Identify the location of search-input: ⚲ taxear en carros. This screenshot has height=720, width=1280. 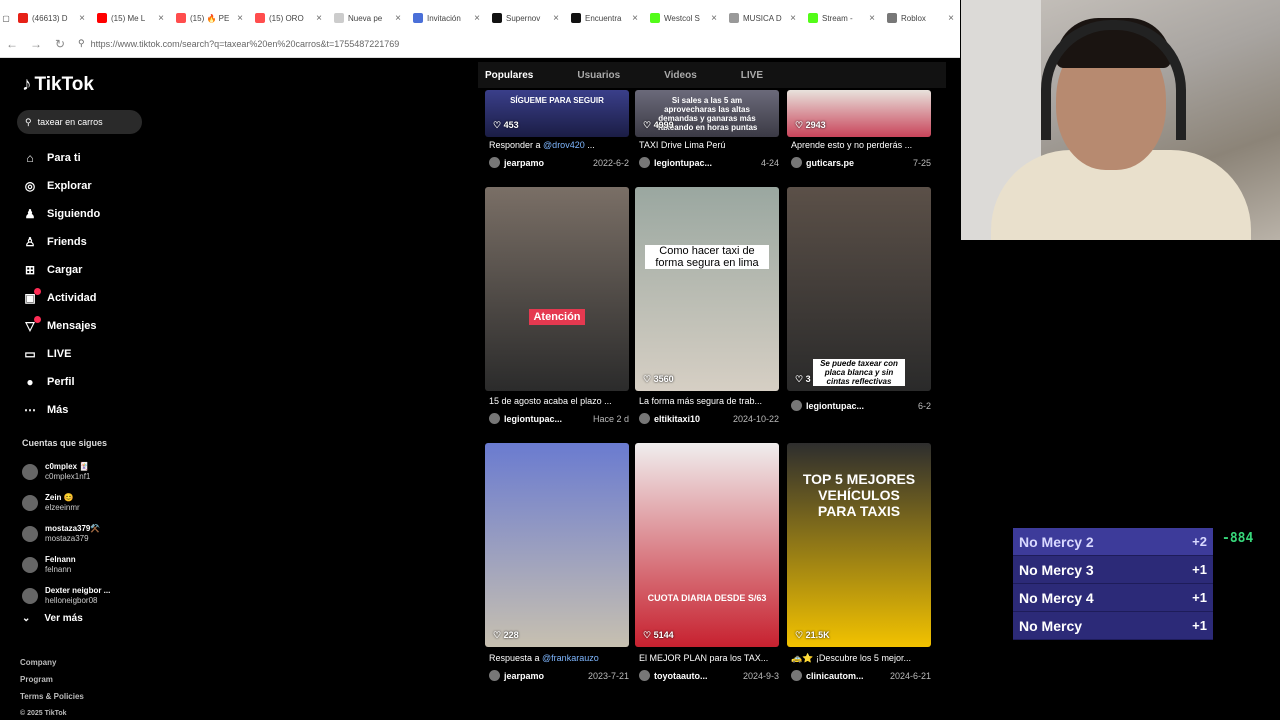
(79, 122).